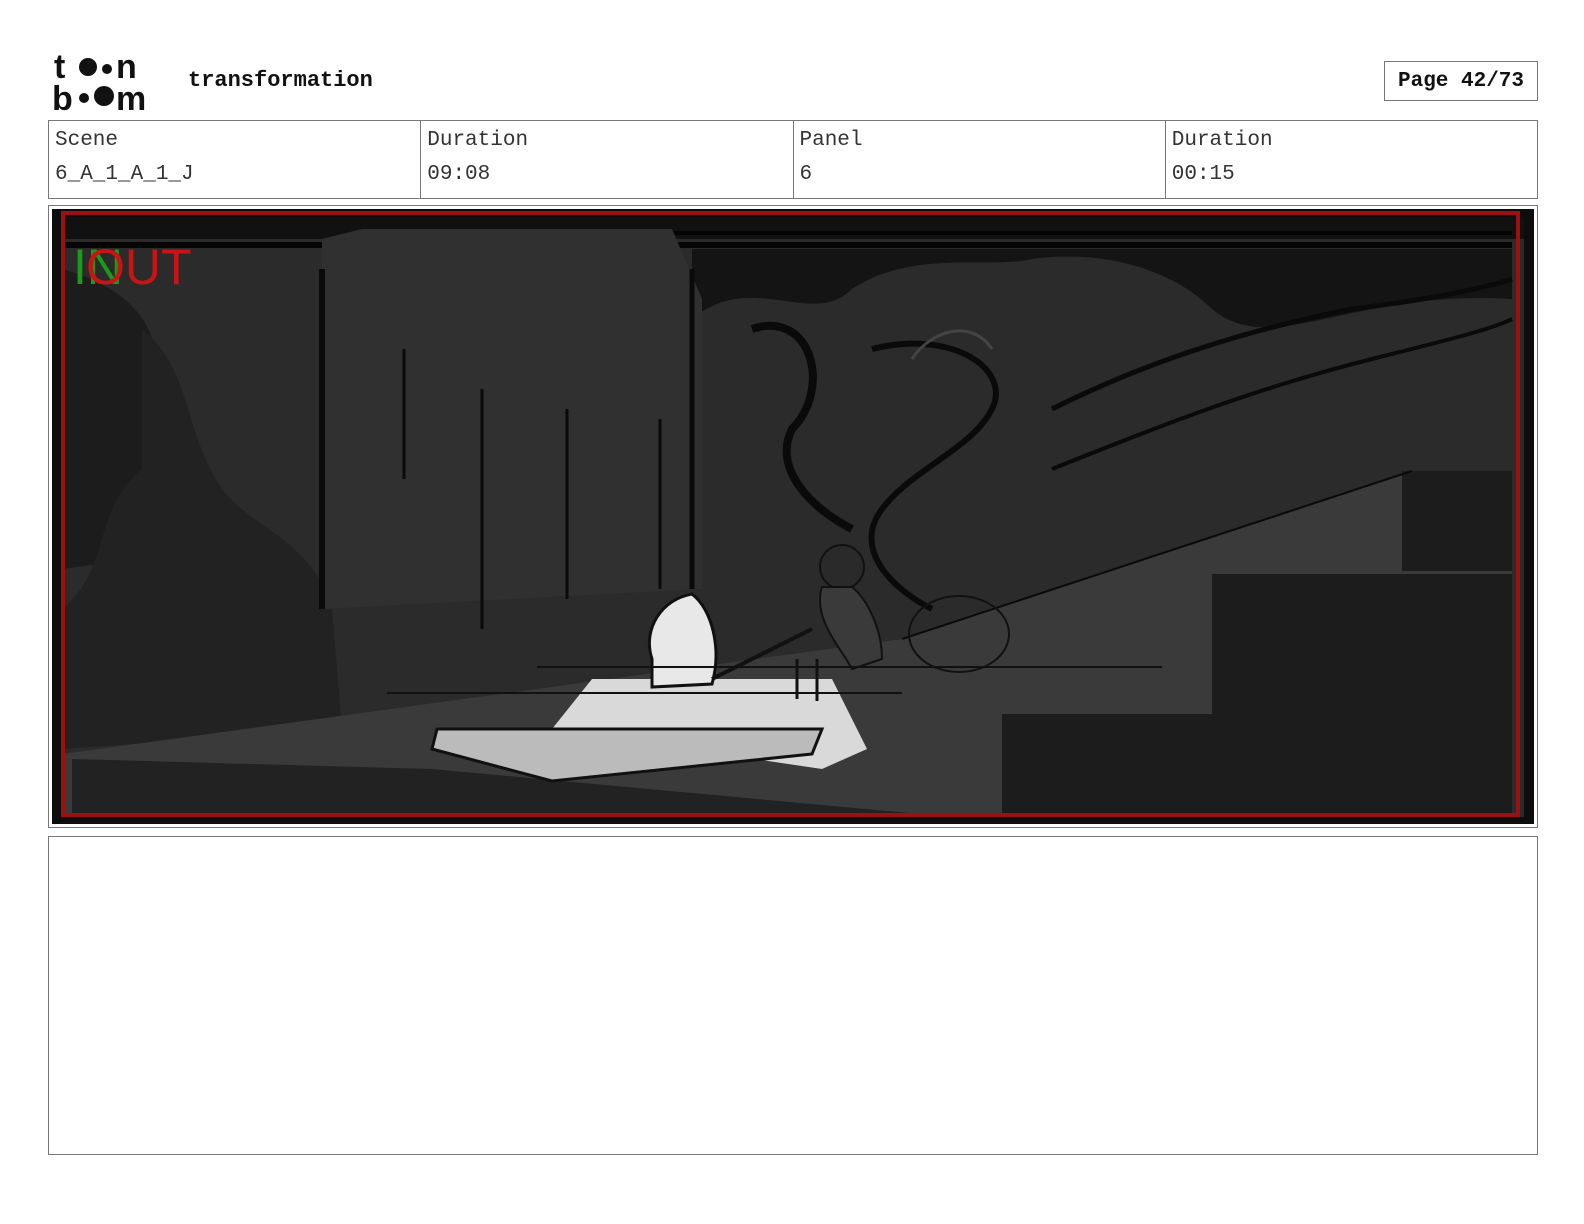 The width and height of the screenshot is (1584, 1224). Describe the element at coordinates (1203, 174) in the screenshot. I see `panel-duration-value: 00:15` at that location.